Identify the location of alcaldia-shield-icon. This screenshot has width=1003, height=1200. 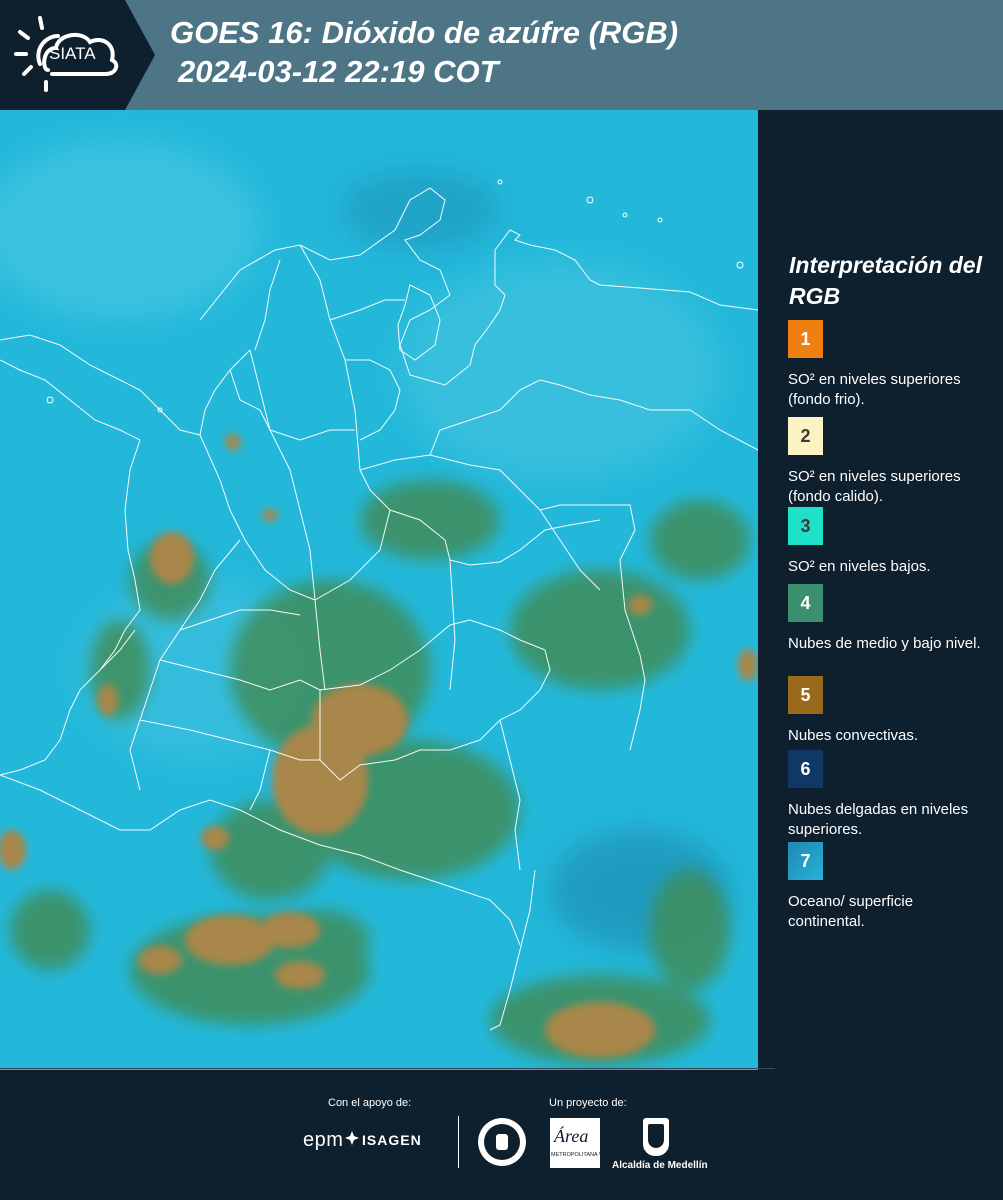
(656, 1137).